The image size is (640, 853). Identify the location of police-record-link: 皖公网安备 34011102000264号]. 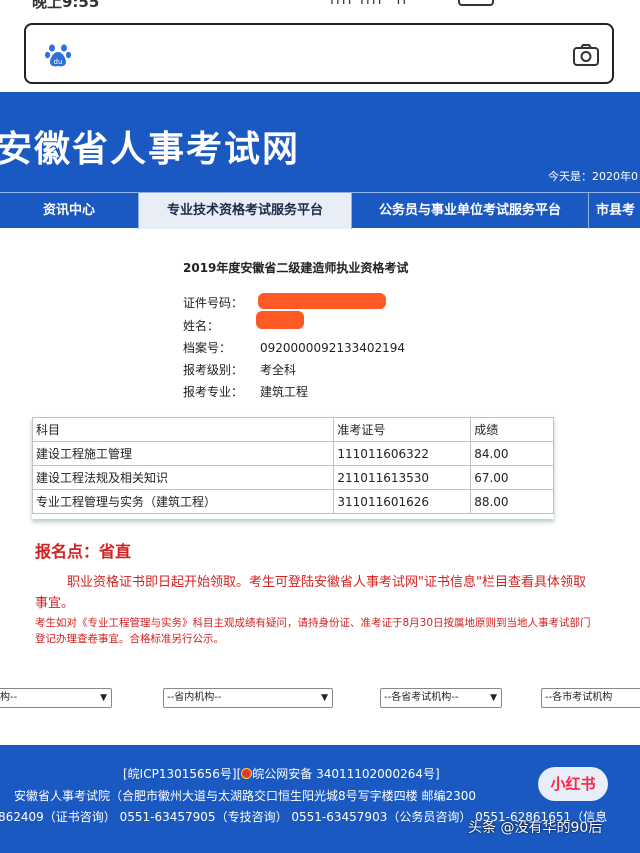
(345, 774).